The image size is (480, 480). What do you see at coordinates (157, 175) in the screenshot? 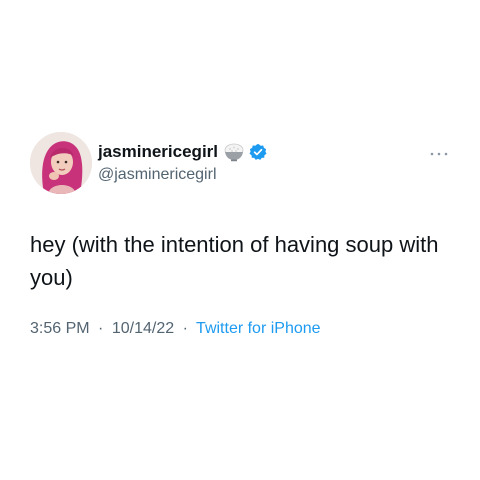
I see `user-handle: @jasminericegirl` at bounding box center [157, 175].